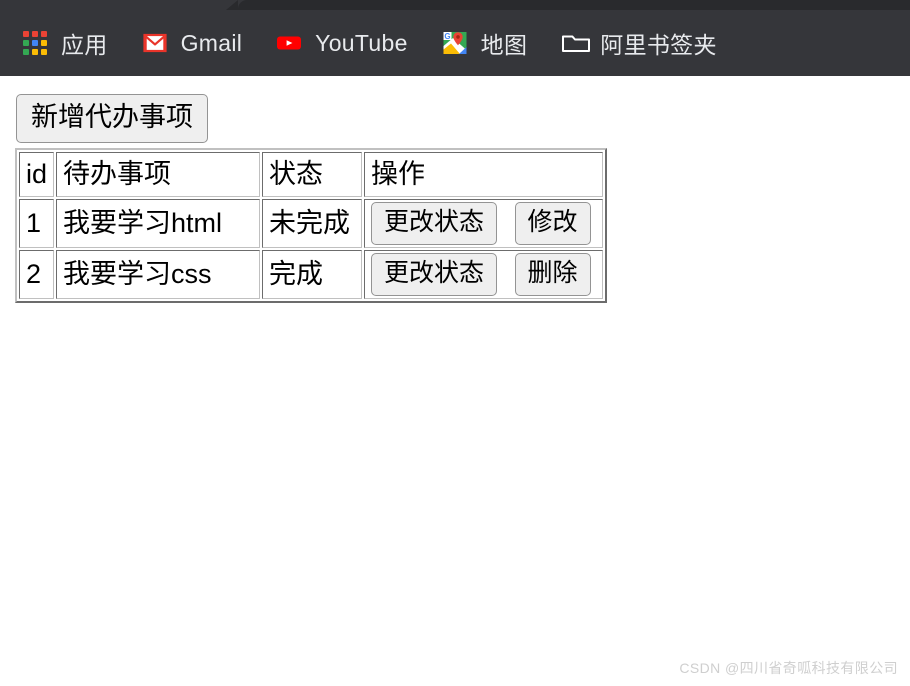  Describe the element at coordinates (484, 175) in the screenshot. I see `column-header-action: 操作` at that location.